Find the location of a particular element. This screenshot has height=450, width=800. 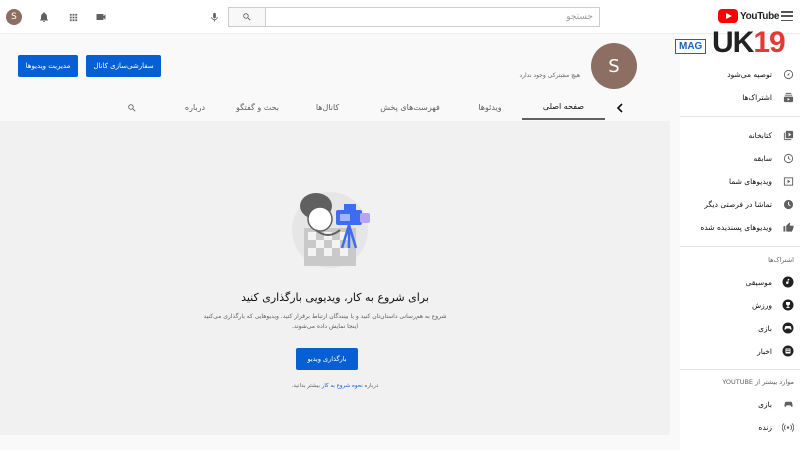

empty-state-headline: برای شروع به کار، ویدیویی بارگذاری کنید is located at coordinates (335, 297).